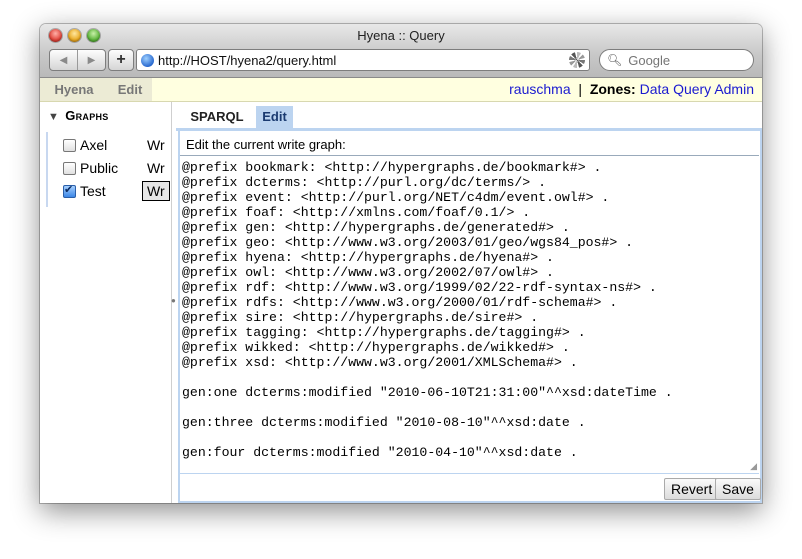 This screenshot has width=802, height=559. What do you see at coordinates (247, 60) in the screenshot?
I see `url-text: http://HOST/hyena2/query.html` at bounding box center [247, 60].